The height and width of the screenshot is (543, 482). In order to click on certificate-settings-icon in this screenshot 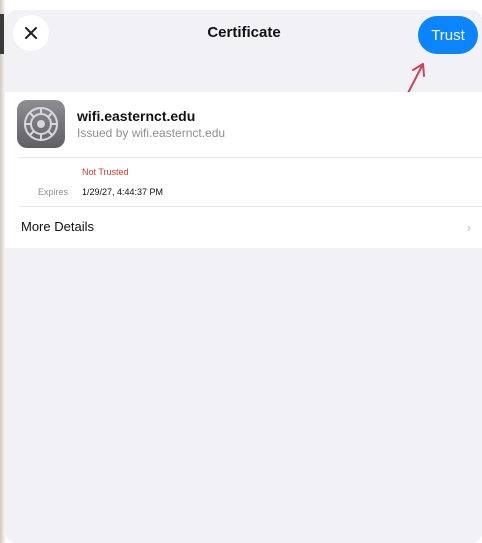, I will do `click(41, 124)`.